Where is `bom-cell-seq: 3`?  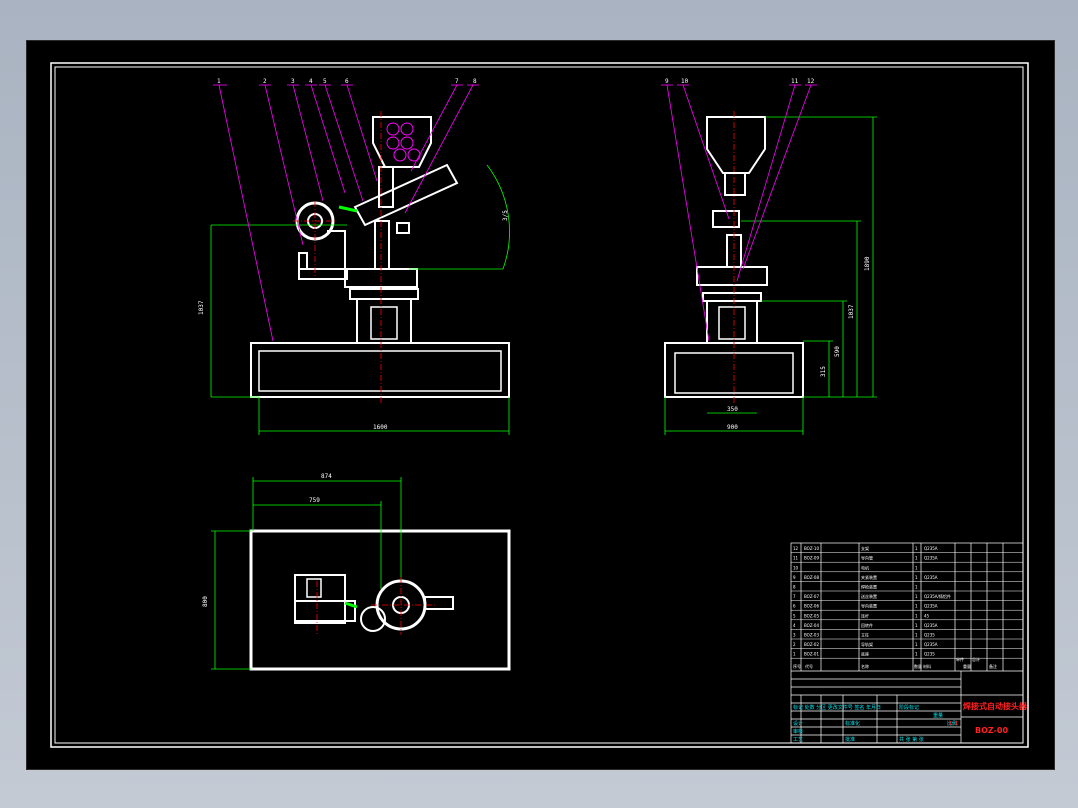
bom-cell-seq: 3 is located at coordinates (794, 635).